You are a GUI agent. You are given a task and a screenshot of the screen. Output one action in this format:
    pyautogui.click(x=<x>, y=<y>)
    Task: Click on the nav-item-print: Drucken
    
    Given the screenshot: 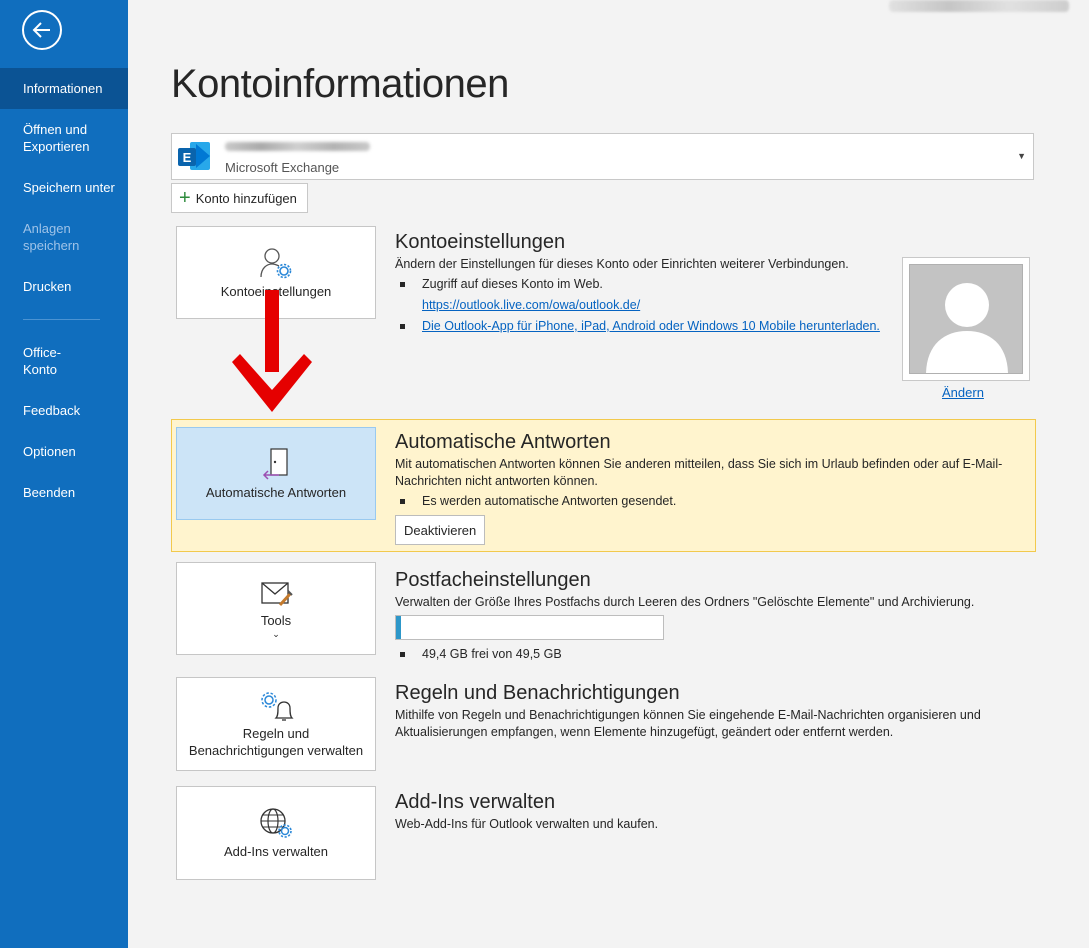 What is the action you would take?
    pyautogui.click(x=64, y=286)
    